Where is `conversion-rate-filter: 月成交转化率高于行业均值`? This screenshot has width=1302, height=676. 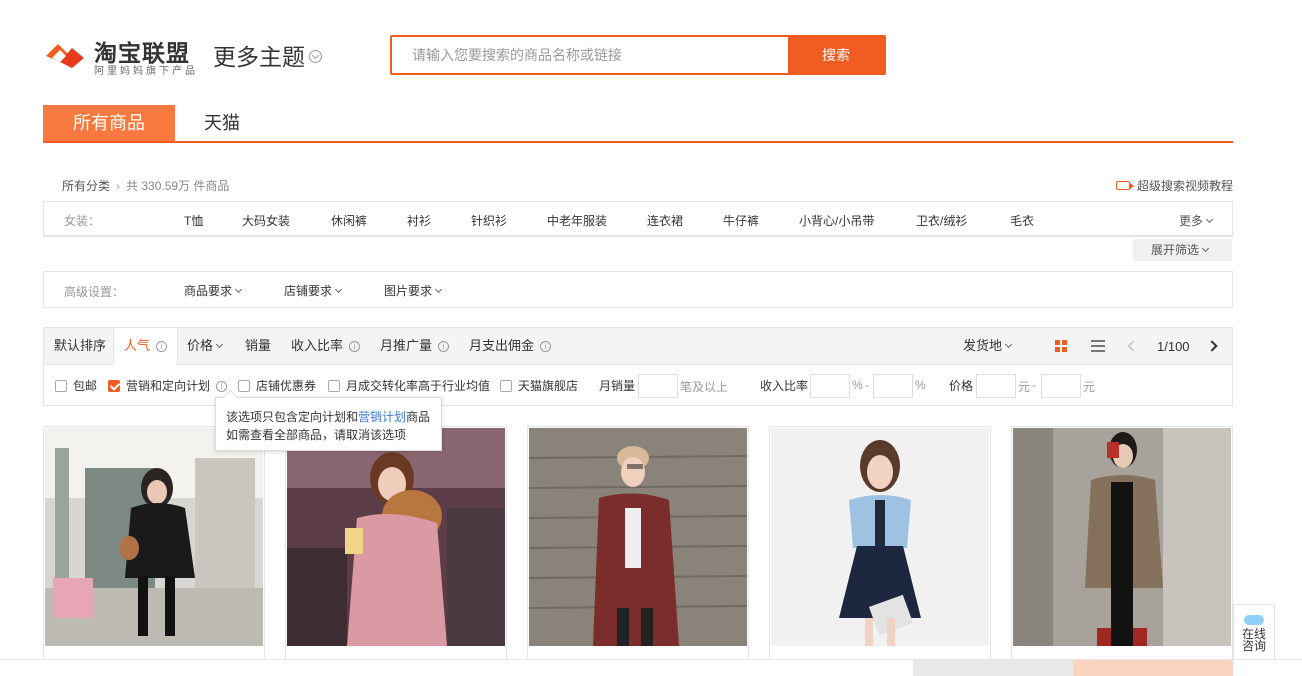
conversion-rate-filter: 月成交转化率高于行业均值 is located at coordinates (409, 385).